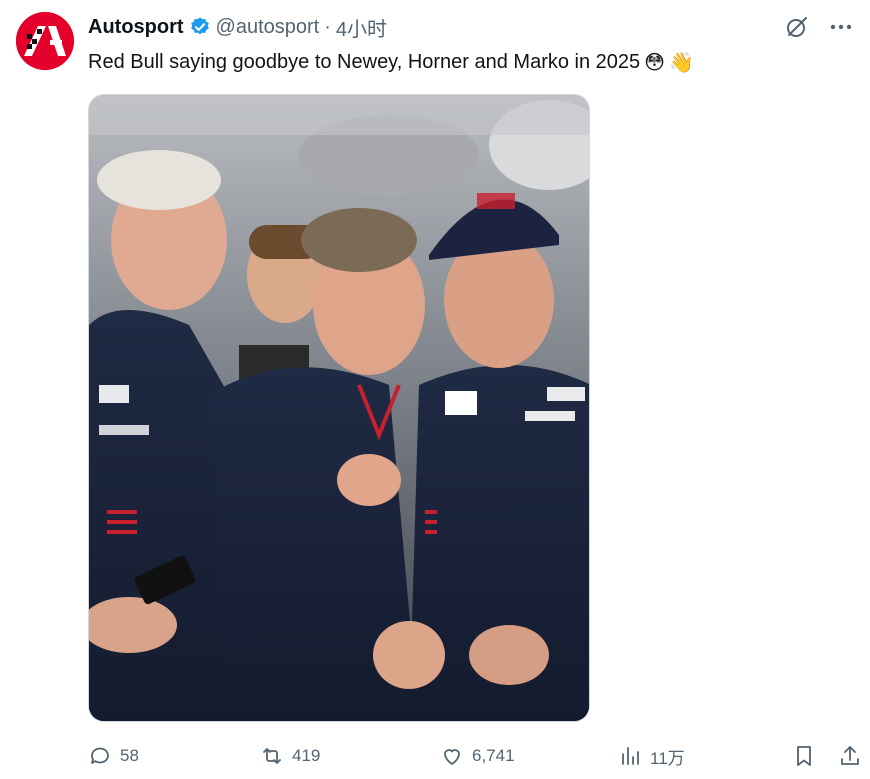 This screenshot has height=779, width=870. I want to click on retweet-button: 419, so click(290, 756).